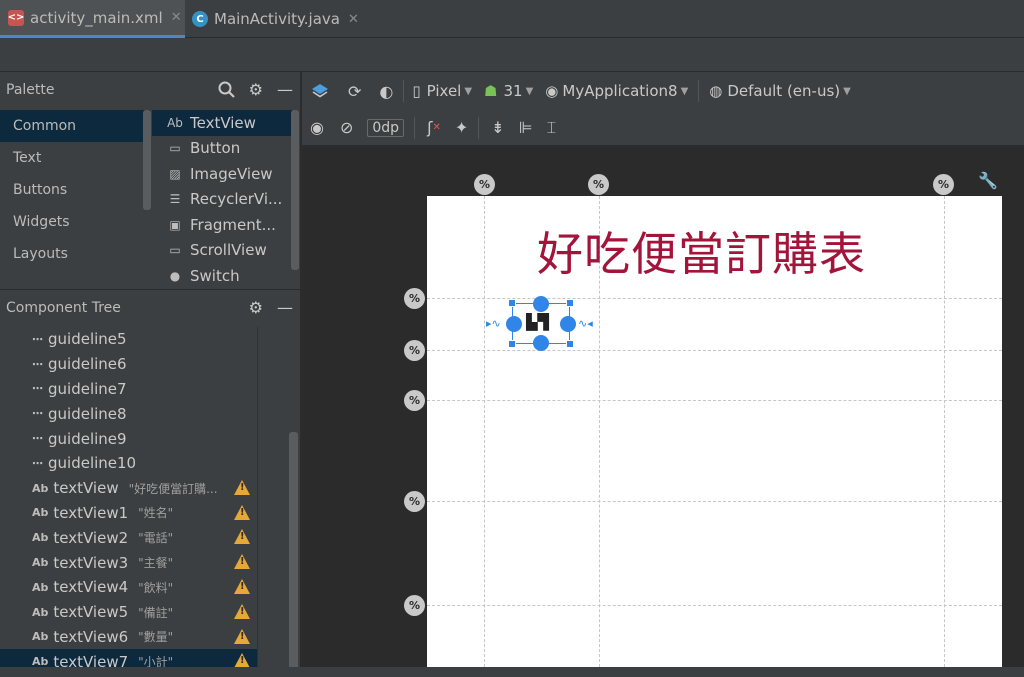 The image size is (1024, 677). What do you see at coordinates (780, 91) in the screenshot?
I see `locale-dropdown: ◍ Default (en-us) ▼` at bounding box center [780, 91].